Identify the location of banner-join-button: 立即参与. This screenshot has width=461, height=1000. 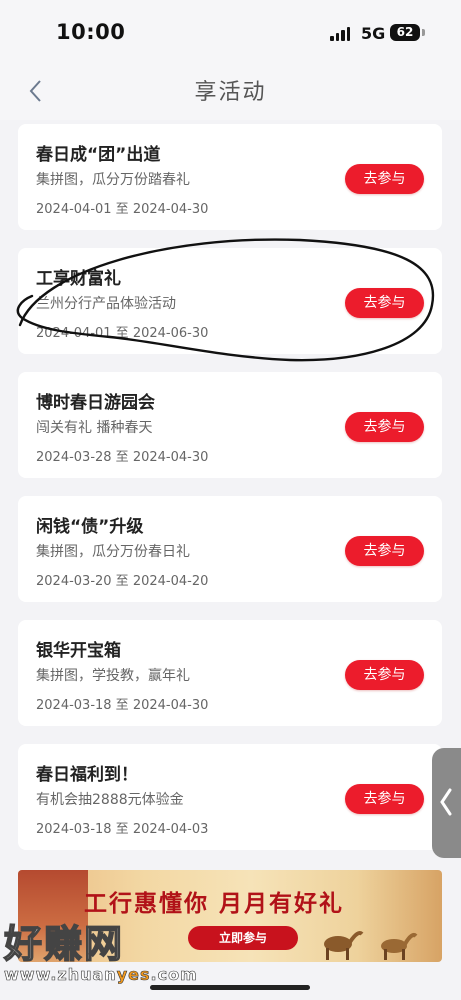
(243, 938).